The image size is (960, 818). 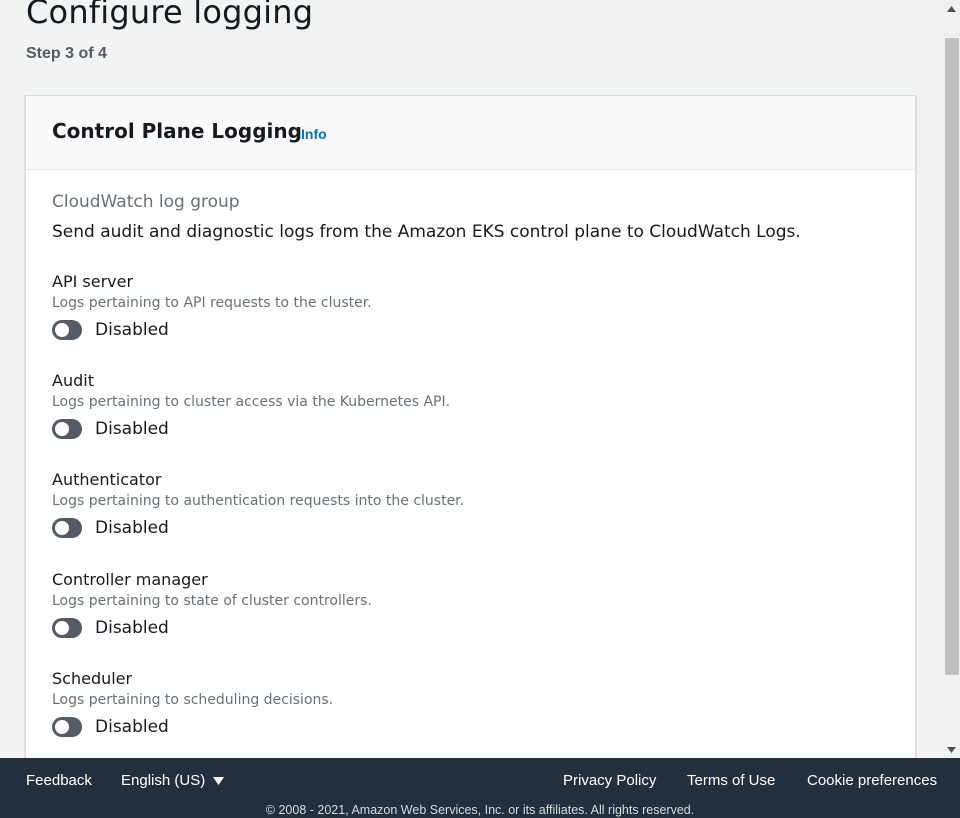 I want to click on page-header: Configure logging Step 3 of 4, so click(x=170, y=31).